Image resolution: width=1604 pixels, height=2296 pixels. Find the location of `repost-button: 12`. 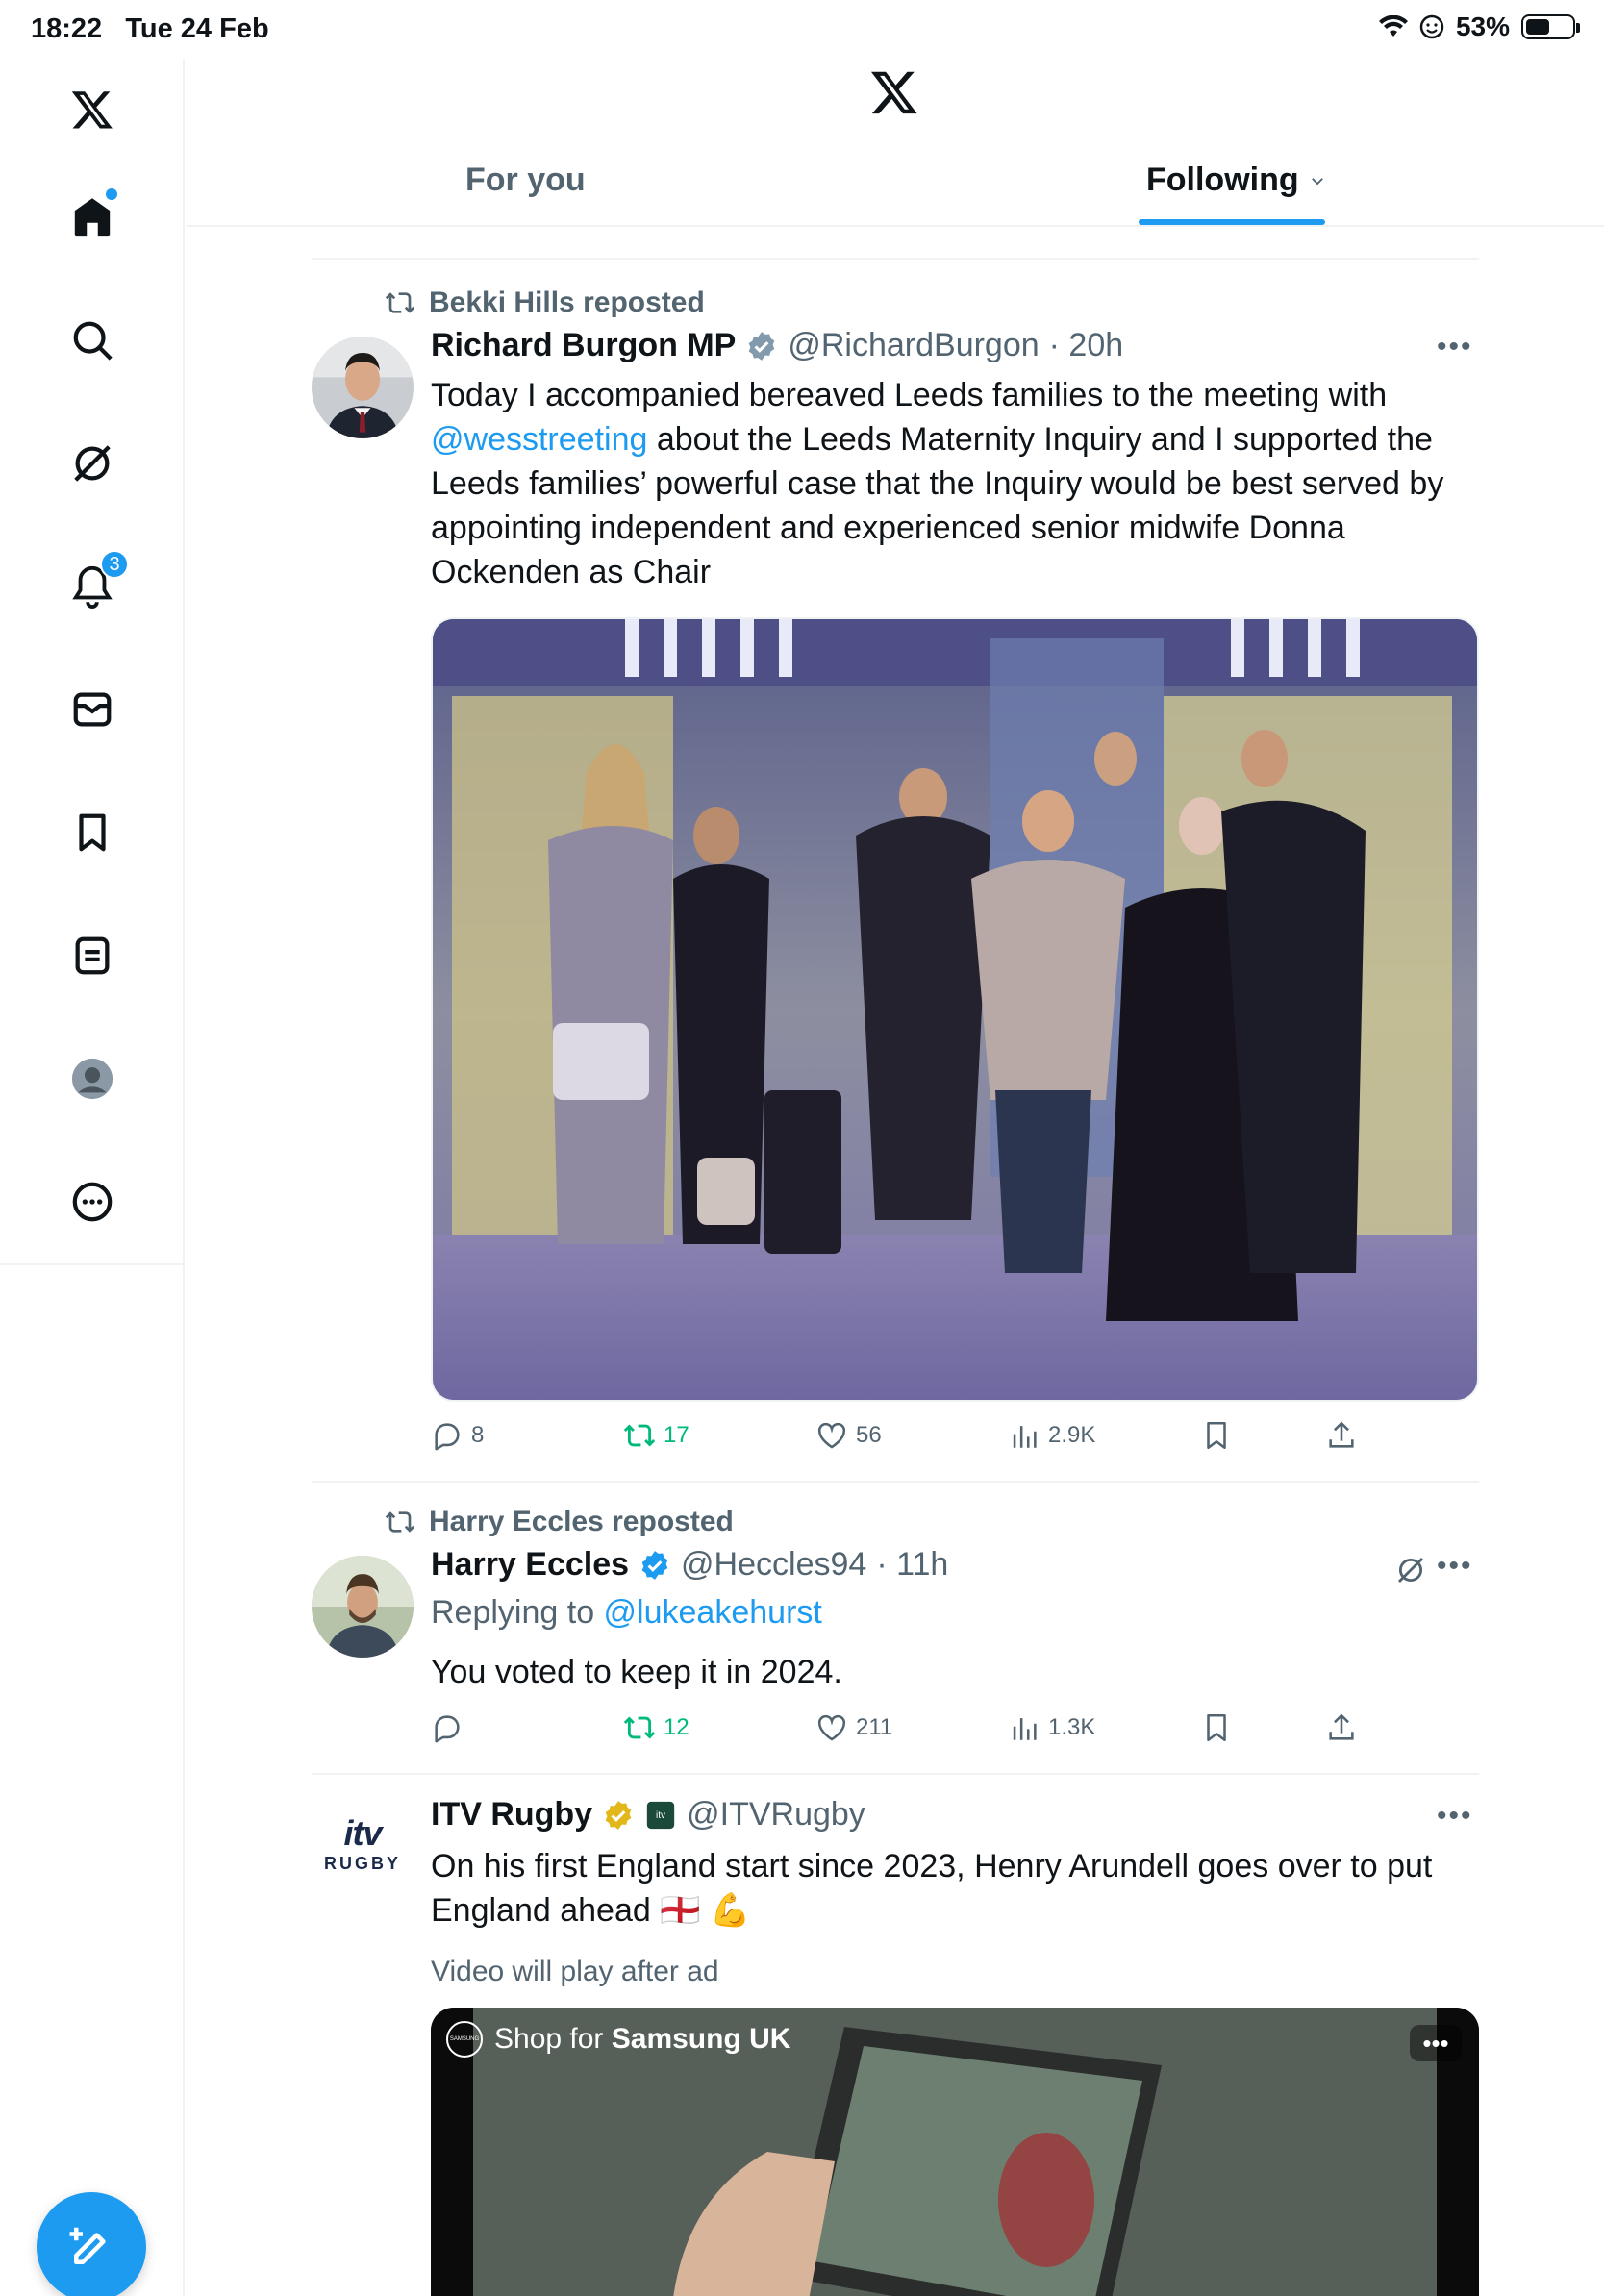

repost-button: 12 is located at coordinates (656, 1727).